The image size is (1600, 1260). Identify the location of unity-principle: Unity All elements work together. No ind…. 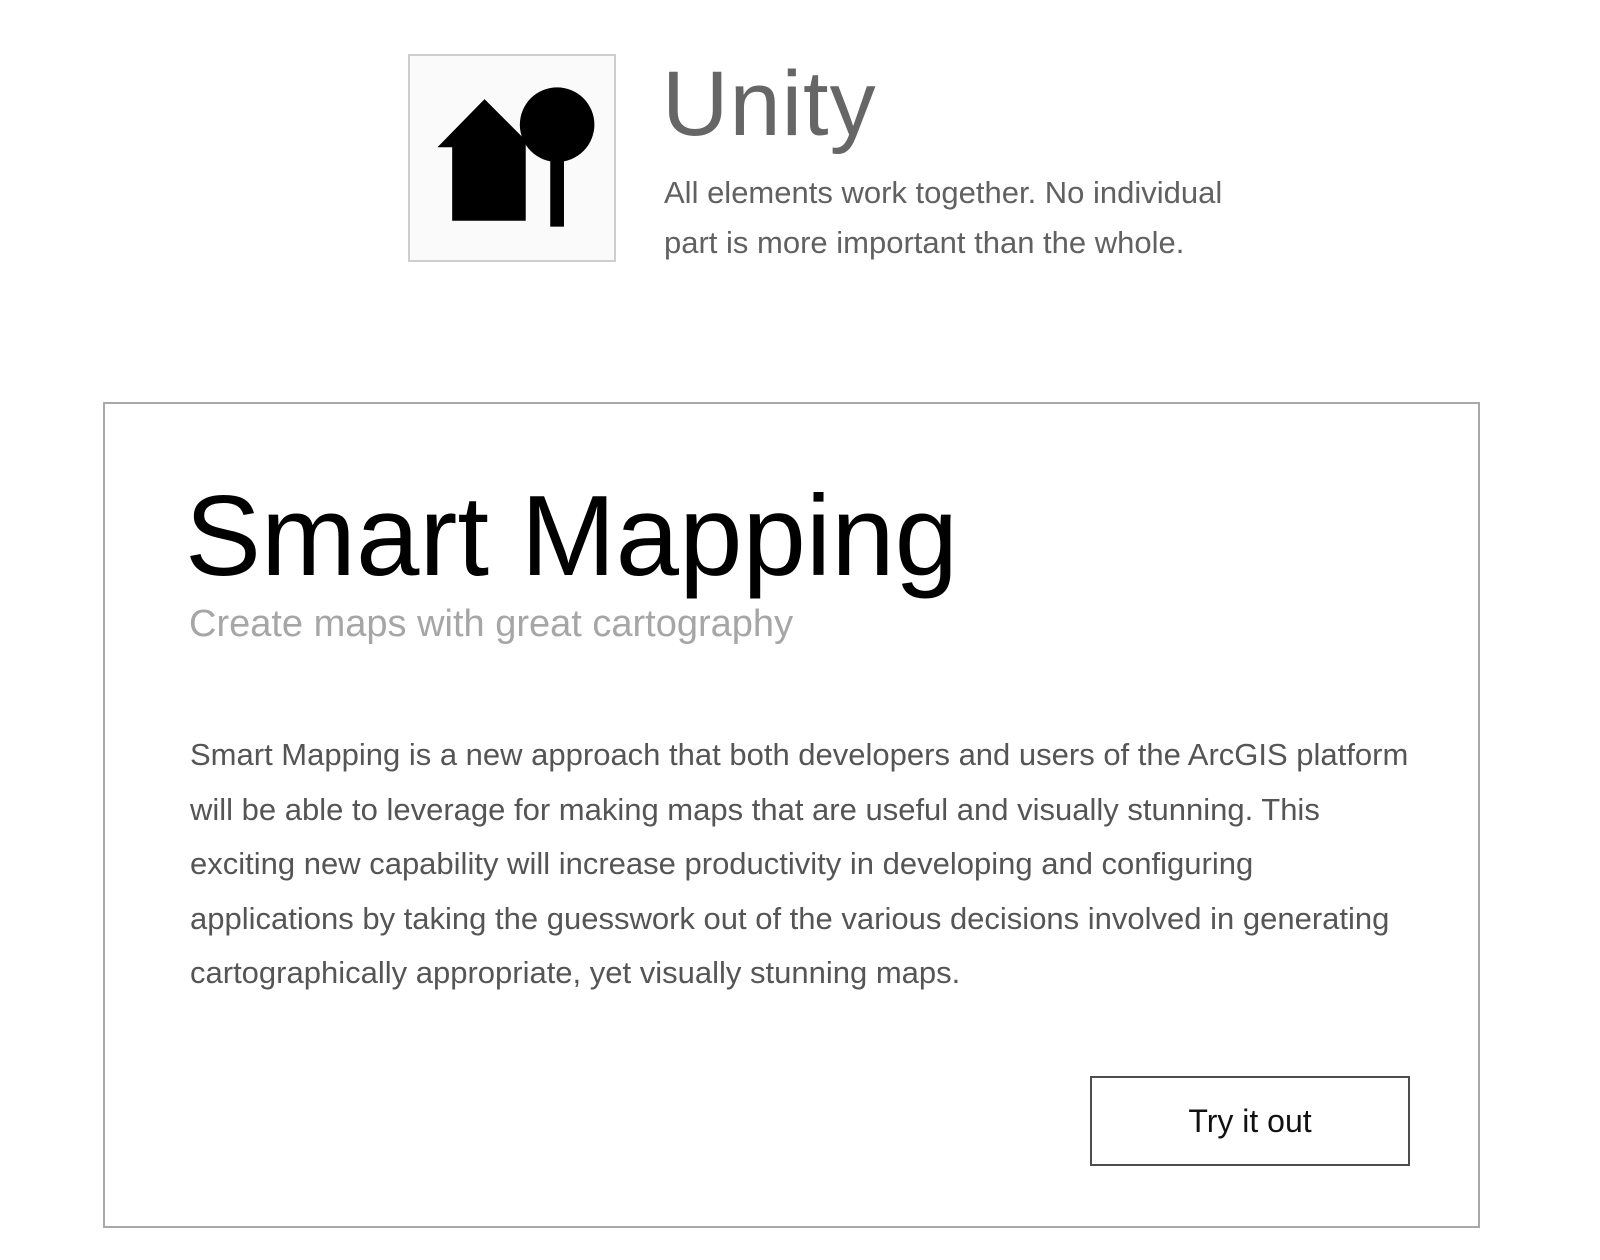
(858, 162).